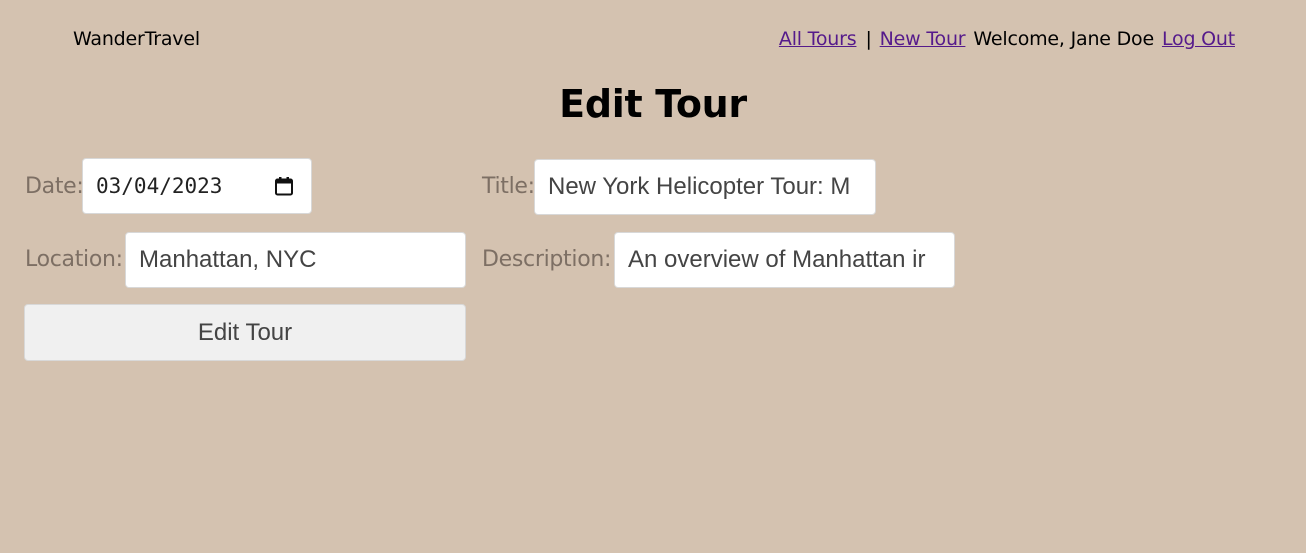 The height and width of the screenshot is (553, 1306). I want to click on date-value: 03/04/2023, so click(159, 186).